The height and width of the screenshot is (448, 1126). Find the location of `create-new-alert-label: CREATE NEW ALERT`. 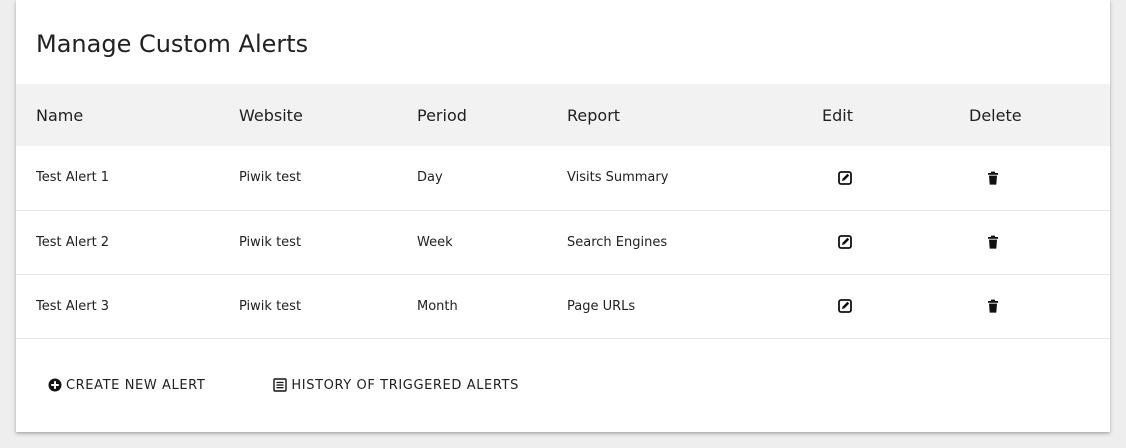

create-new-alert-label: CREATE NEW ALERT is located at coordinates (136, 385).